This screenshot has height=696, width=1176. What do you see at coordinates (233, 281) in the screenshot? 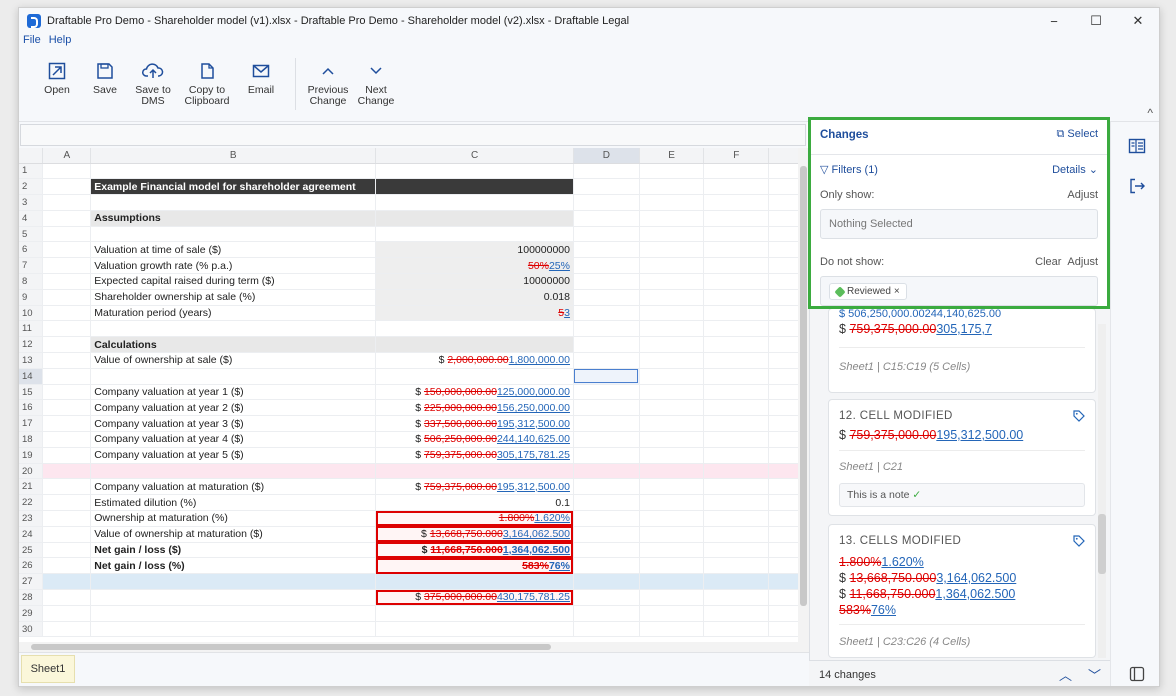
I see `cell-b8: Expected capital raised during term ($)` at bounding box center [233, 281].